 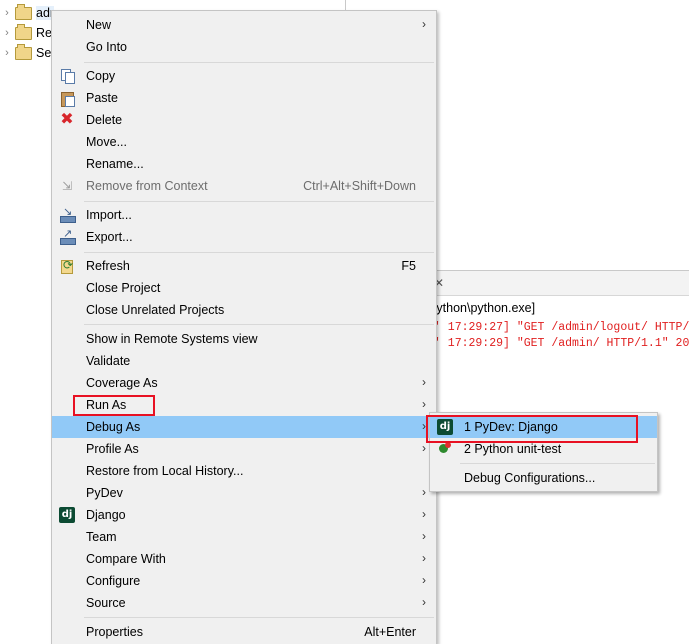 I want to click on paste-icon, so click(x=67, y=98).